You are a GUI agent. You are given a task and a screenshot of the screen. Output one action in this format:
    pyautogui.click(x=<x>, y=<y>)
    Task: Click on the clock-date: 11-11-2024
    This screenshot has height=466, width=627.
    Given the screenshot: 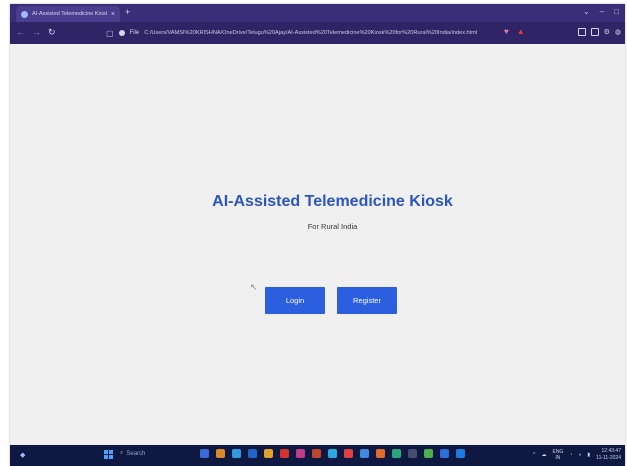 What is the action you would take?
    pyautogui.click(x=608, y=458)
    